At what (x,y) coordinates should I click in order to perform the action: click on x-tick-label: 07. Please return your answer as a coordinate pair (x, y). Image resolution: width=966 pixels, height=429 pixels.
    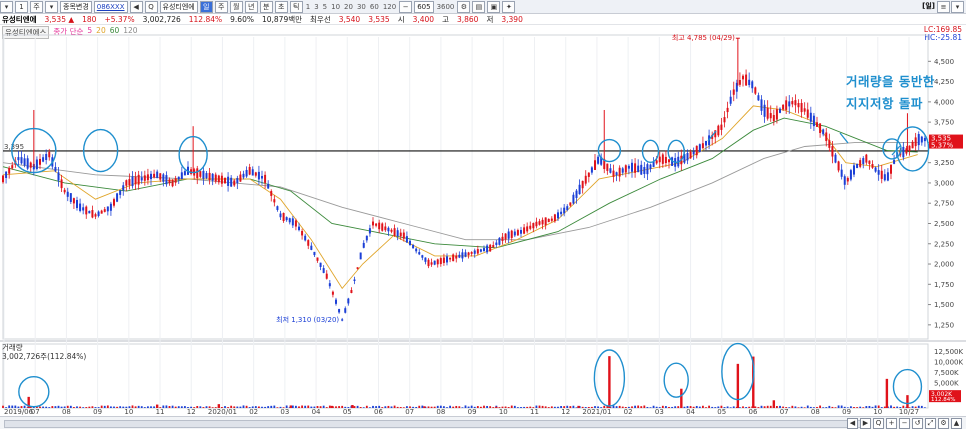
    Looking at the image, I should click on (35, 412).